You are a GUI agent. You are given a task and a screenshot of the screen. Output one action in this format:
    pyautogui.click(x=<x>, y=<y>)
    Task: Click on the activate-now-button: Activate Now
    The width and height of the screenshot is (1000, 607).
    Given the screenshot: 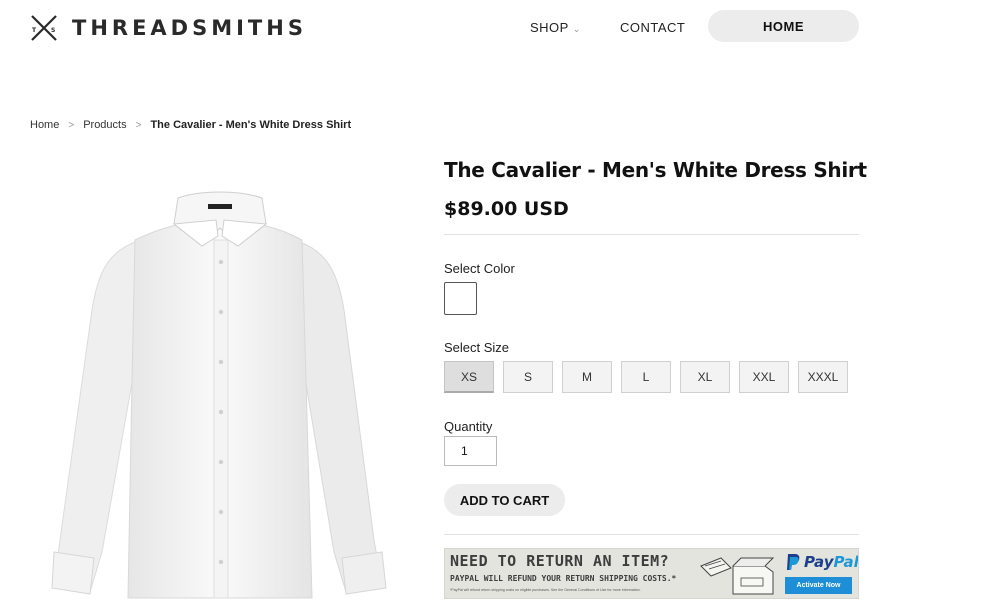 What is the action you would take?
    pyautogui.click(x=818, y=585)
    